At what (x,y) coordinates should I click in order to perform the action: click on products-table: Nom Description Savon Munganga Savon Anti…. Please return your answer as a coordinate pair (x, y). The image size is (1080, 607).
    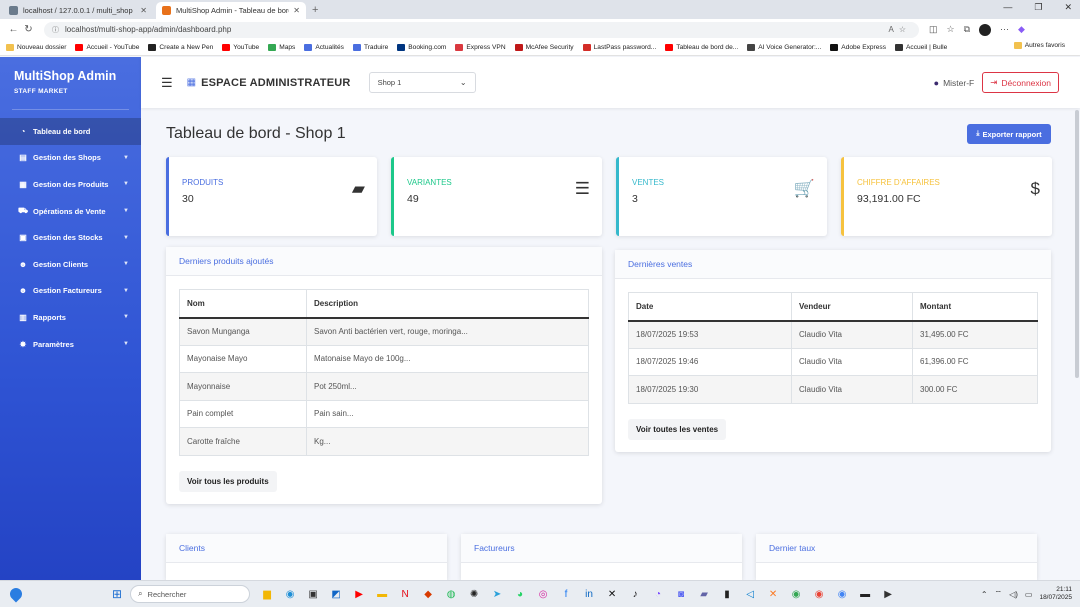
    Looking at the image, I should click on (384, 372).